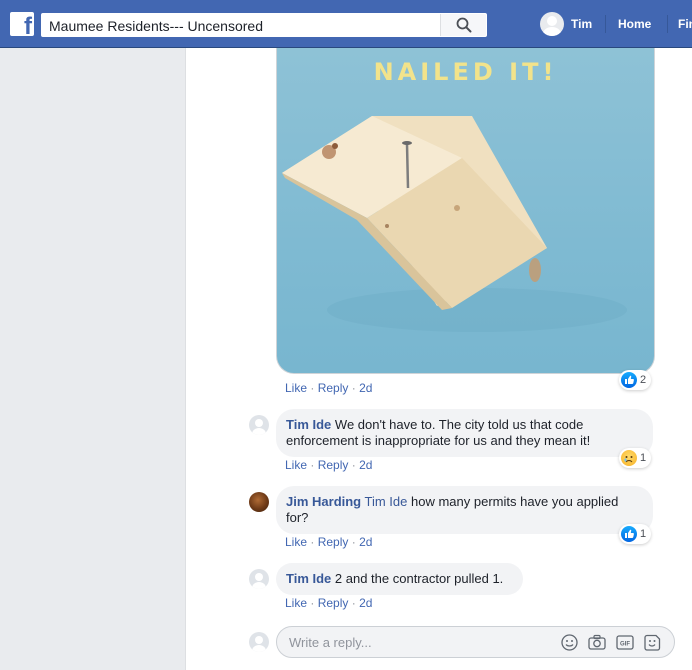  I want to click on camera-icon, so click(597, 642).